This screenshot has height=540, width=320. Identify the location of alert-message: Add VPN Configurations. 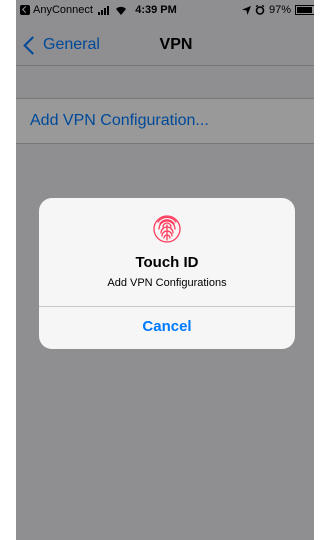
(167, 283).